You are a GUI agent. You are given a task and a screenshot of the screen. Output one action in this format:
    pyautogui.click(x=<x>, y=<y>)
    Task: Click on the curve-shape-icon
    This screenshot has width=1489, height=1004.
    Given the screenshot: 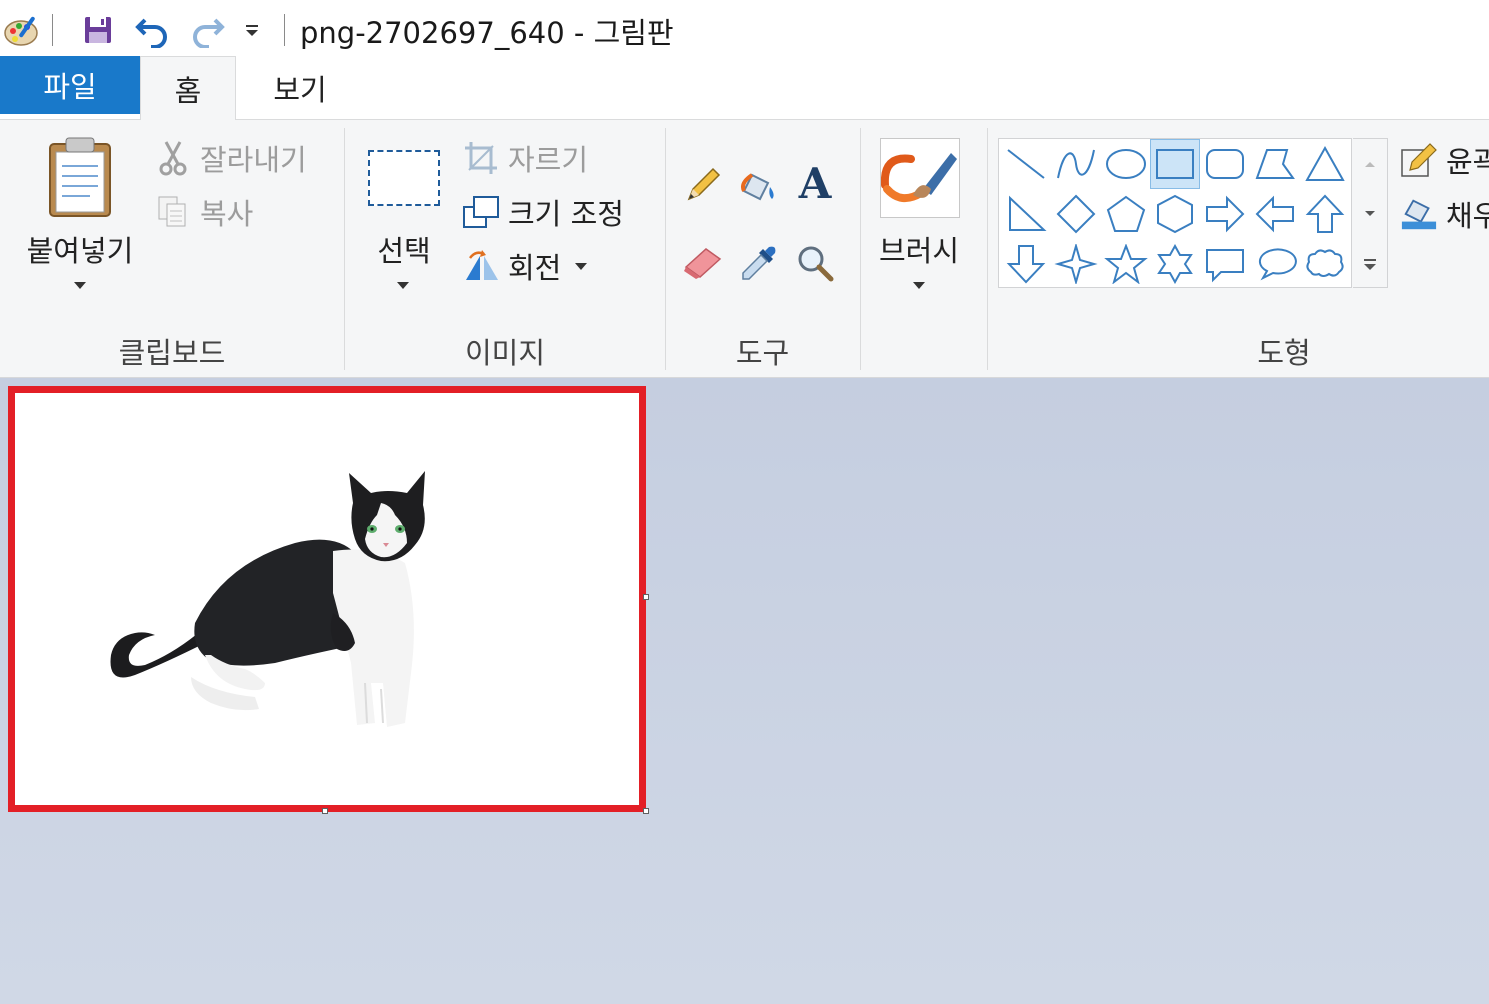 What is the action you would take?
    pyautogui.click(x=1076, y=164)
    